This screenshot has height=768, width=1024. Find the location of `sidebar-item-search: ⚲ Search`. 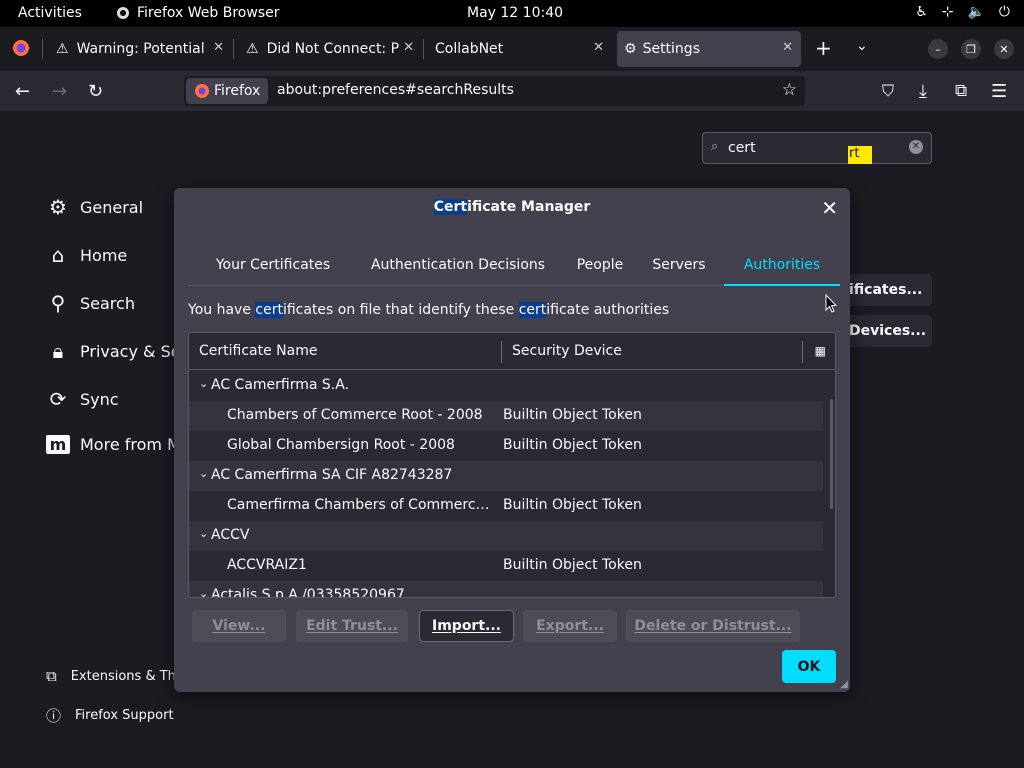

sidebar-item-search: ⚲ Search is located at coordinates (90, 303).